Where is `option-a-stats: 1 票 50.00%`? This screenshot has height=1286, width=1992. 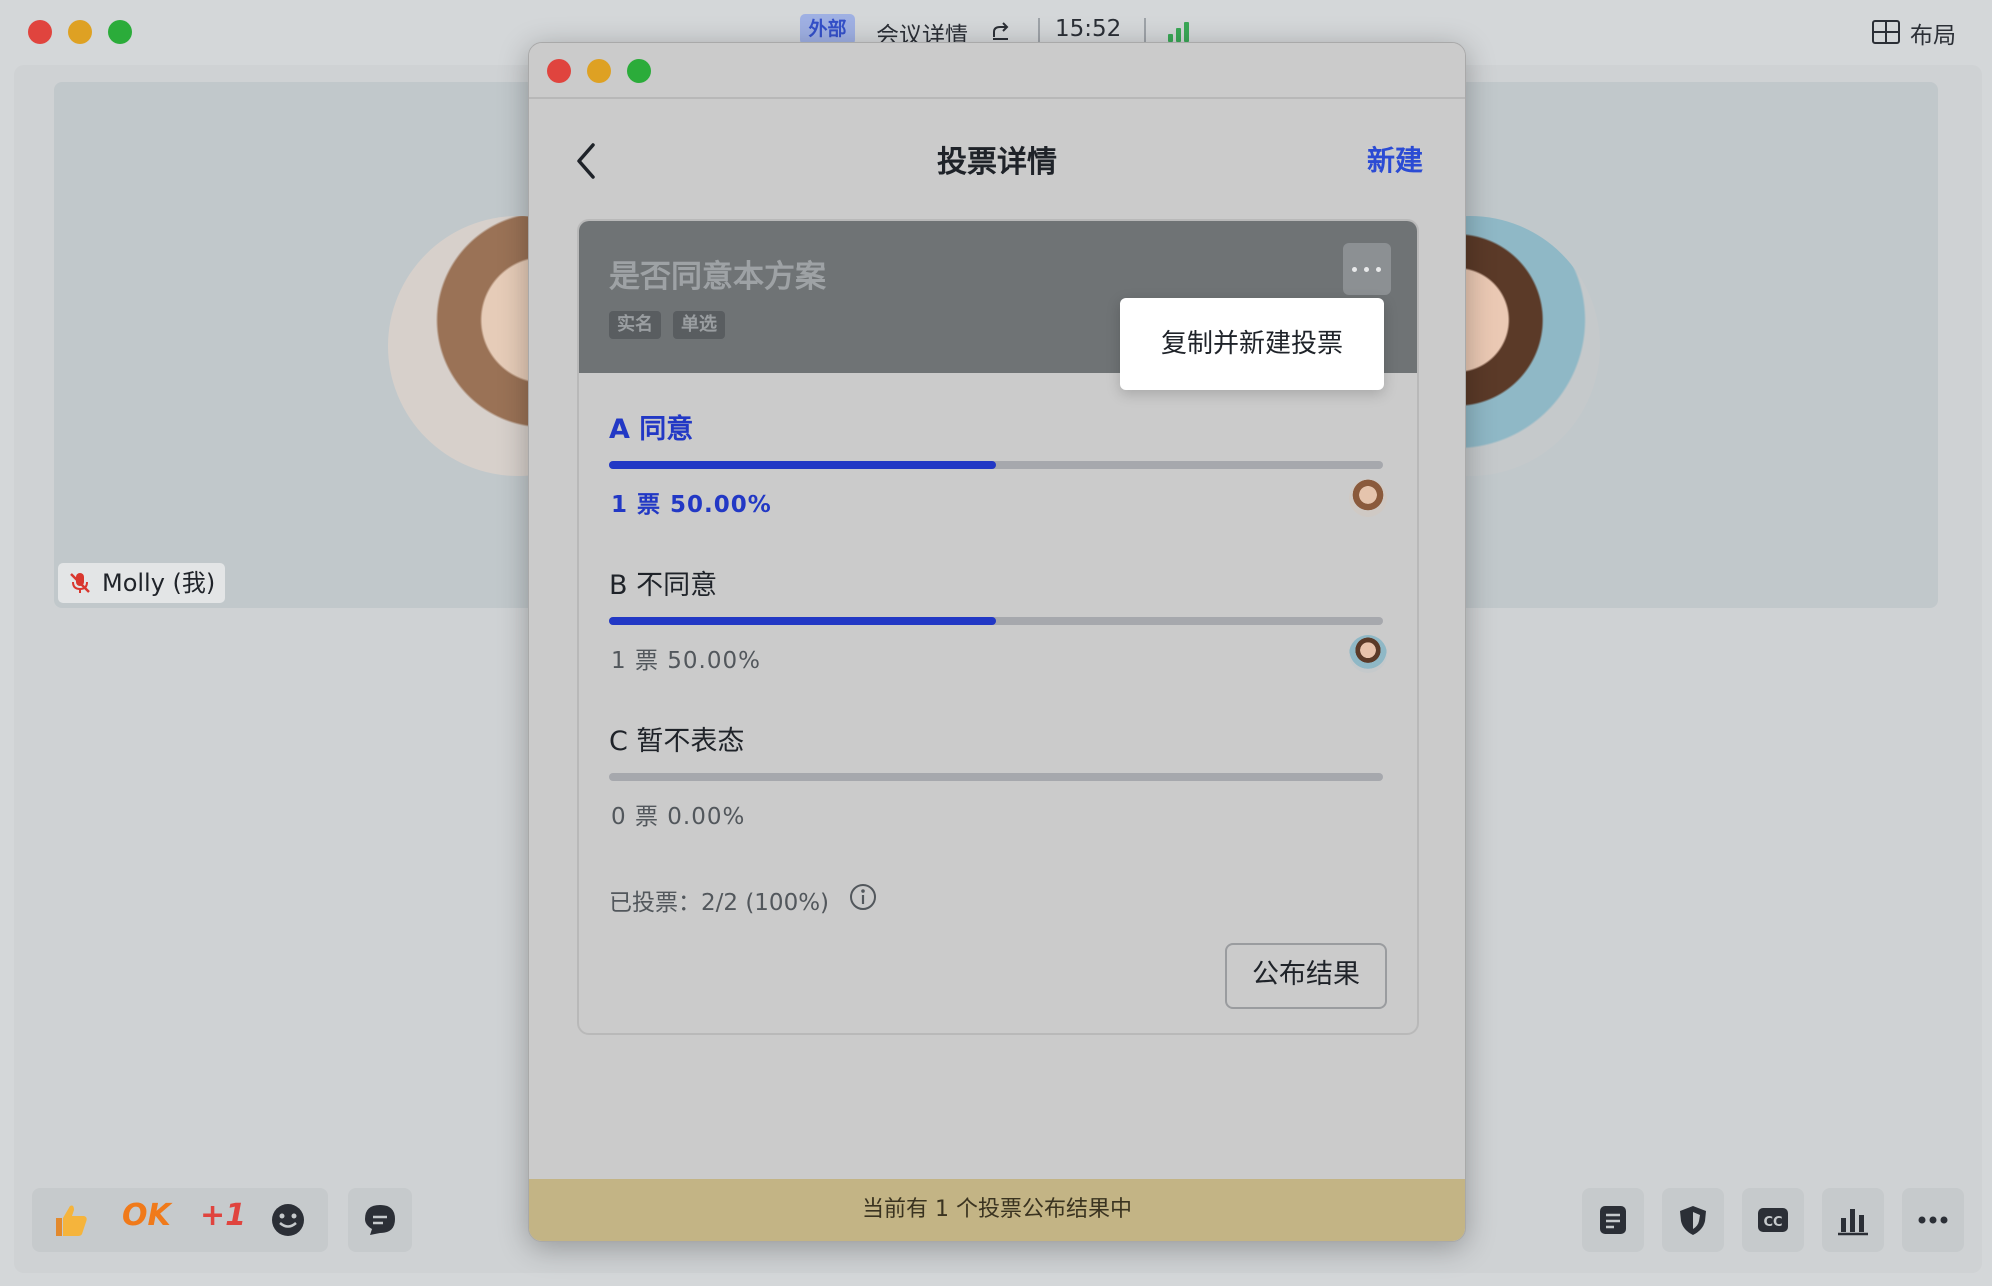
option-a-stats: 1 票 50.00% is located at coordinates (691, 505).